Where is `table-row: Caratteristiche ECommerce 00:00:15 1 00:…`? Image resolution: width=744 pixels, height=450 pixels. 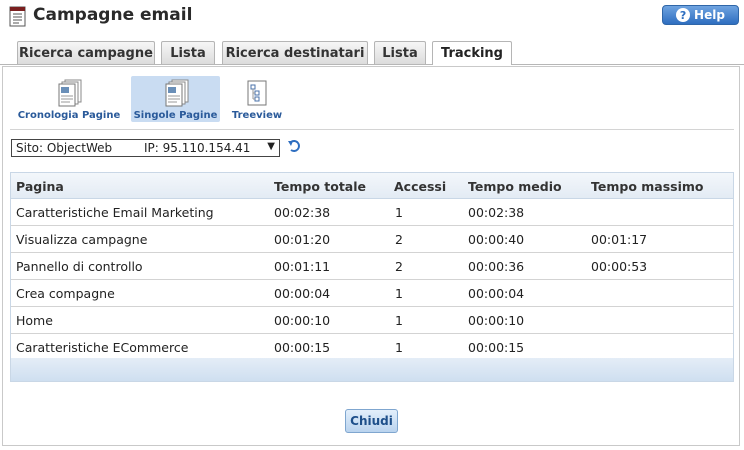
table-row: Caratteristiche ECommerce 00:00:15 1 00:… is located at coordinates (372, 347).